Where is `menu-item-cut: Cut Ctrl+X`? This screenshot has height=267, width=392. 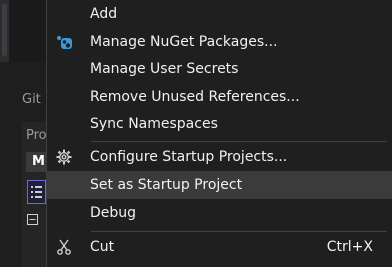
menu-item-cut: Cut Ctrl+X is located at coordinates (219, 247).